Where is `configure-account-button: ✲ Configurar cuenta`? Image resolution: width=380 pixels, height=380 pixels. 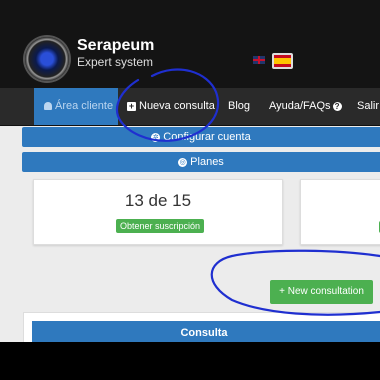
configure-account-button: ✲ Configurar cuenta is located at coordinates (201, 137).